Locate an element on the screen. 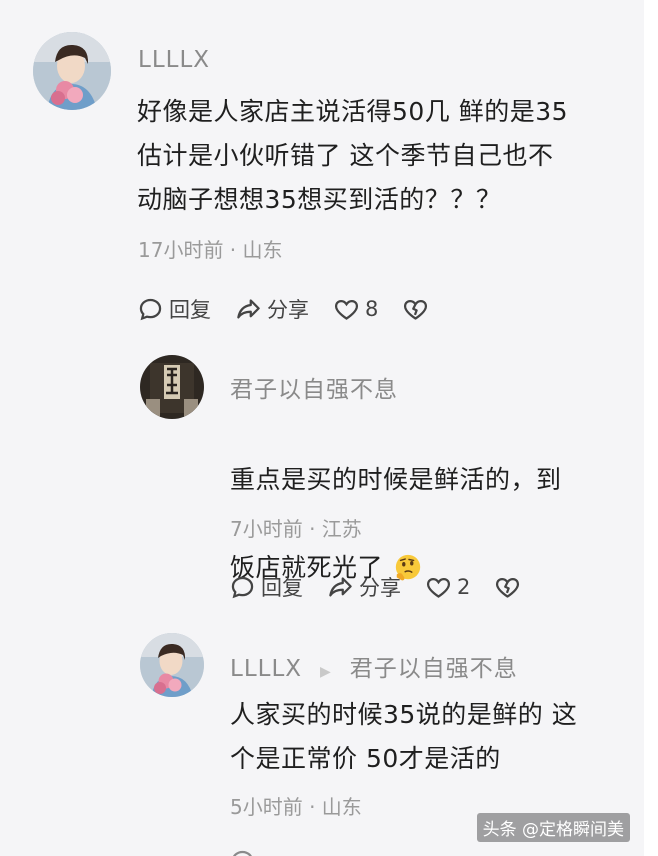  comment-actions: 回复 分享 2 is located at coordinates (389, 587).